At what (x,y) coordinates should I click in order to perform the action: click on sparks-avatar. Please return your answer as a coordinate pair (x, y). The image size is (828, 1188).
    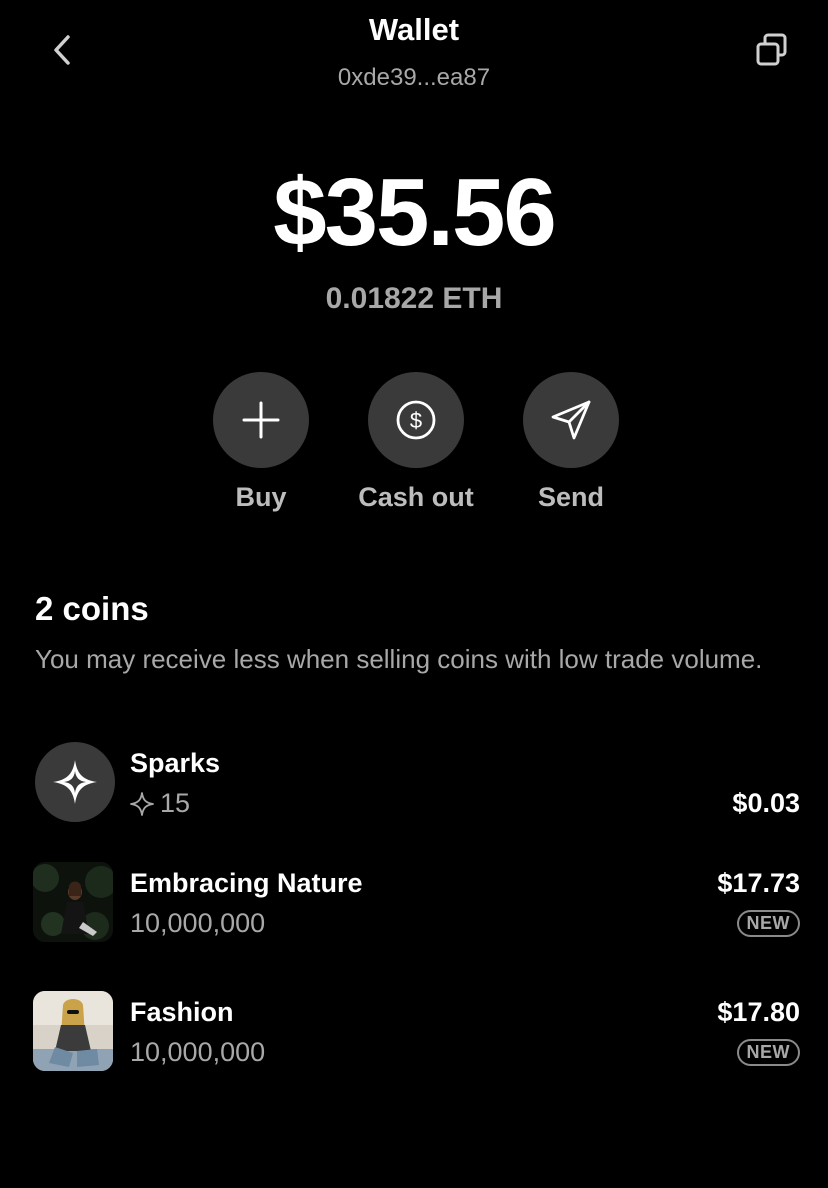
    Looking at the image, I should click on (75, 782).